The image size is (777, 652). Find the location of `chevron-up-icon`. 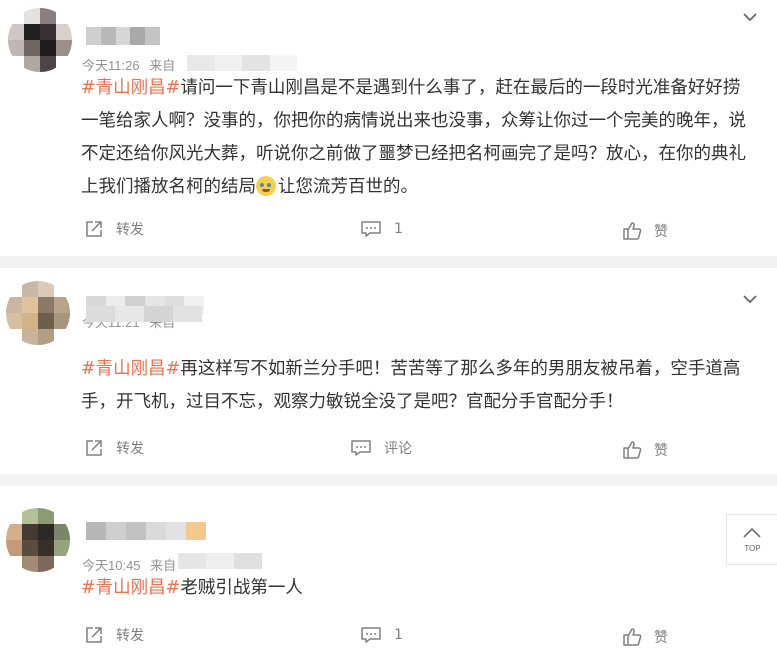

chevron-up-icon is located at coordinates (752, 532).